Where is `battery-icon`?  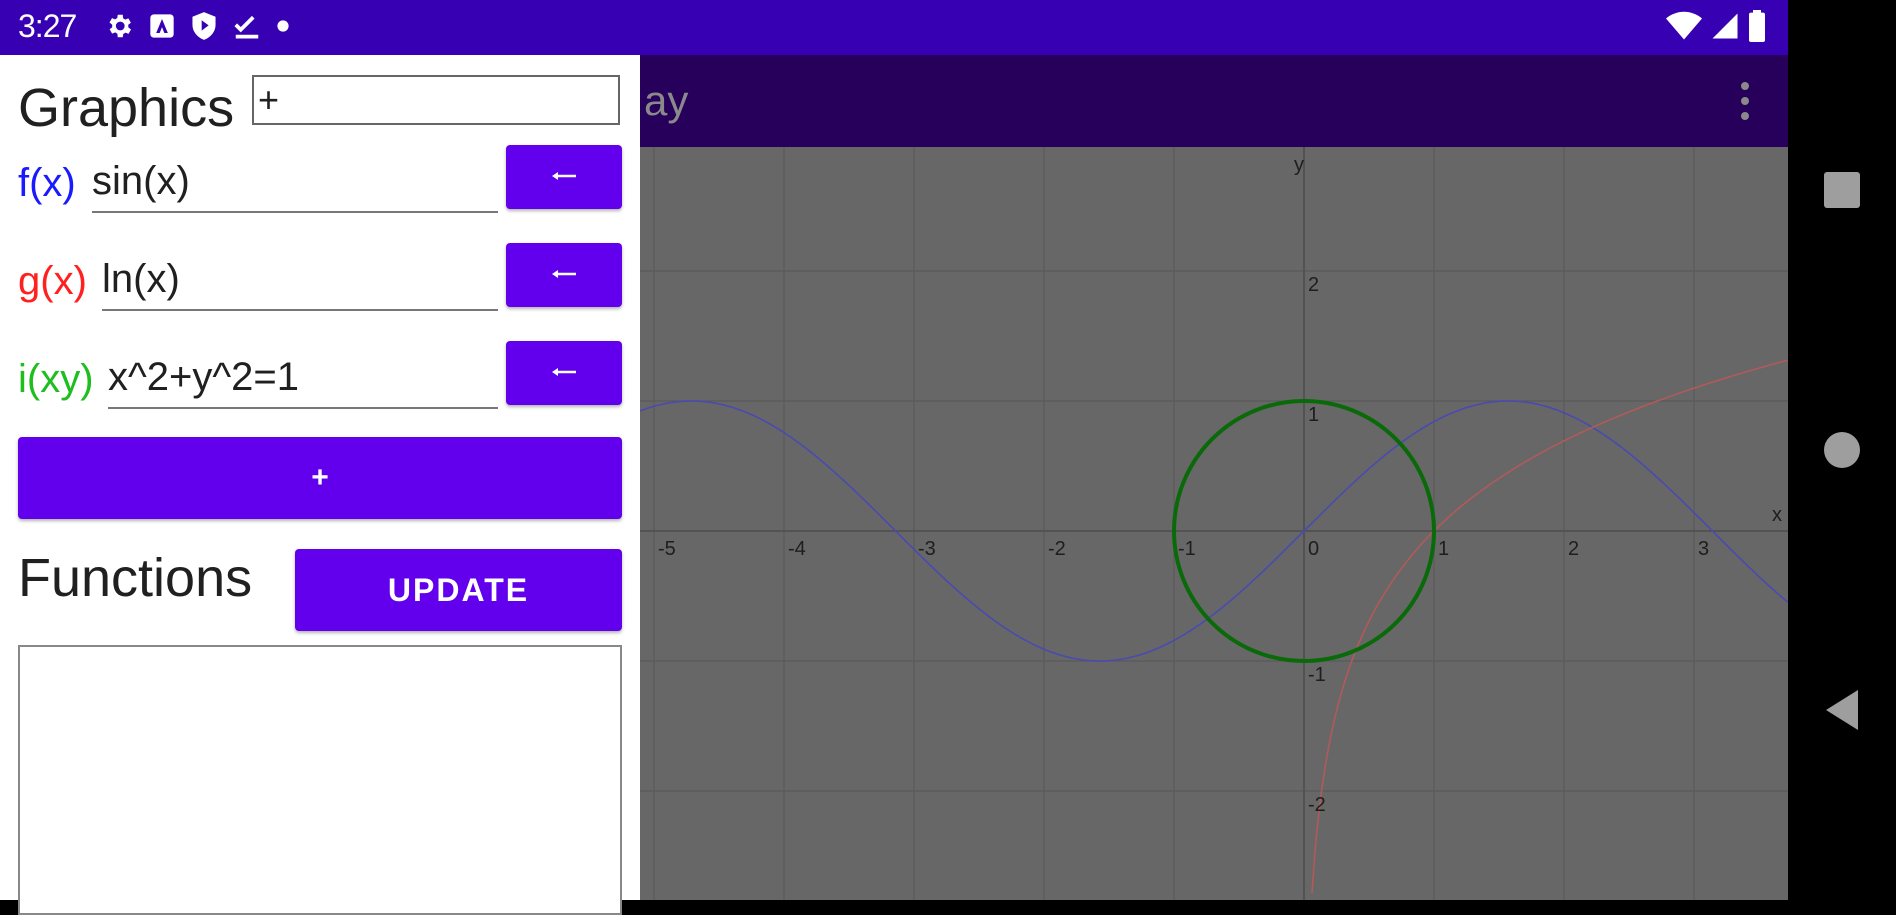
battery-icon is located at coordinates (1757, 28).